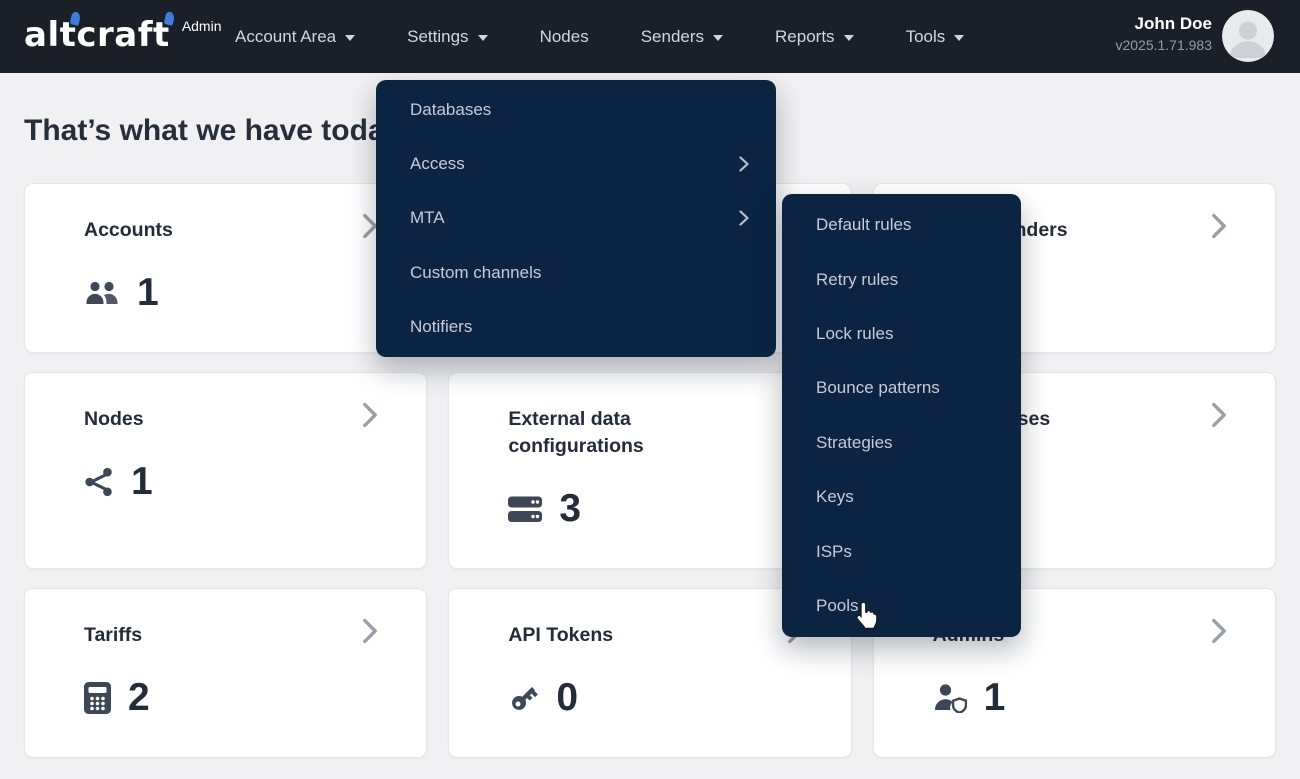 The width and height of the screenshot is (1300, 779). What do you see at coordinates (295, 37) in the screenshot?
I see `nav-item-account-area: Account Area` at bounding box center [295, 37].